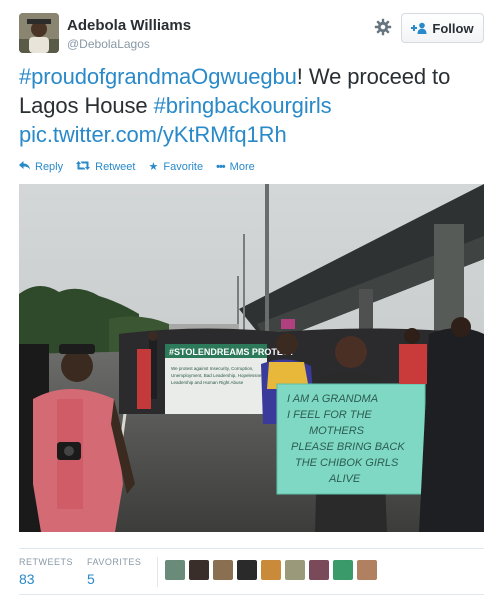 This screenshot has width=500, height=600. What do you see at coordinates (232, 352) in the screenshot?
I see `banner-text: #STOLENDREAMS PROTEST` at bounding box center [232, 352].